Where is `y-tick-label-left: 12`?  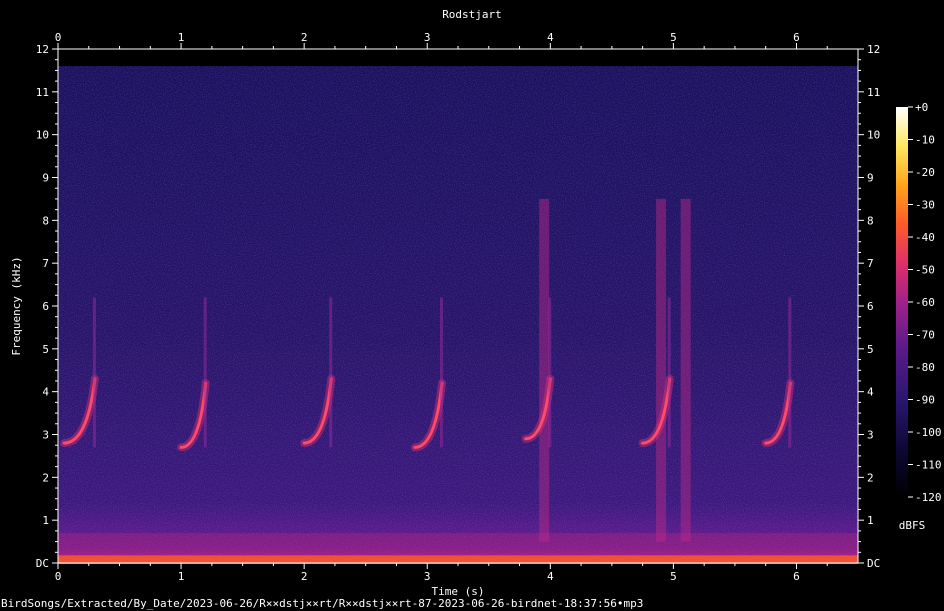
y-tick-label-left: 12 is located at coordinates (42, 49).